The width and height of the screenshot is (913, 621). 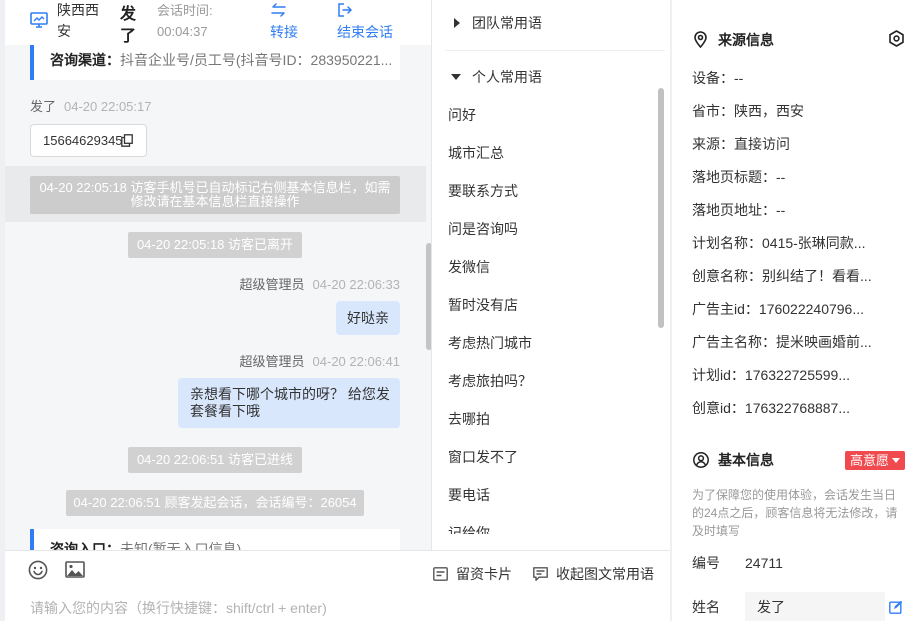 I want to click on lead-card-button: 留资卡片, so click(x=472, y=574).